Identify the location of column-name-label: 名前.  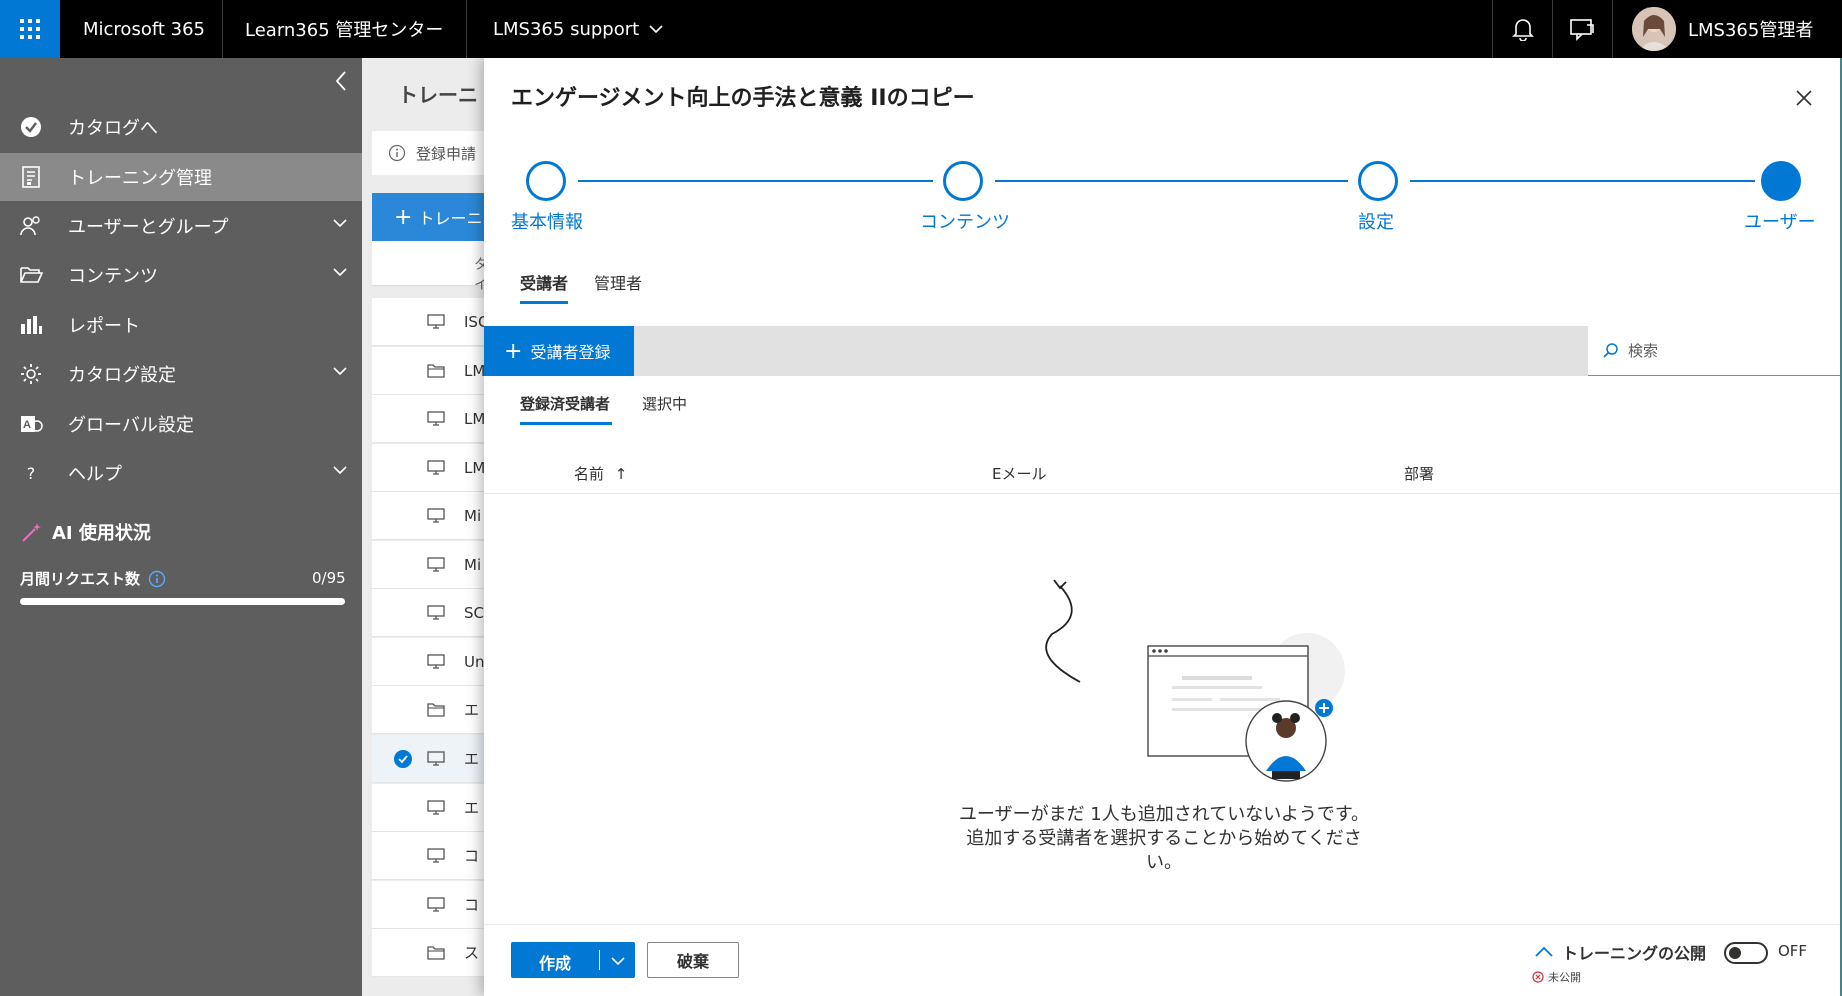
(589, 474).